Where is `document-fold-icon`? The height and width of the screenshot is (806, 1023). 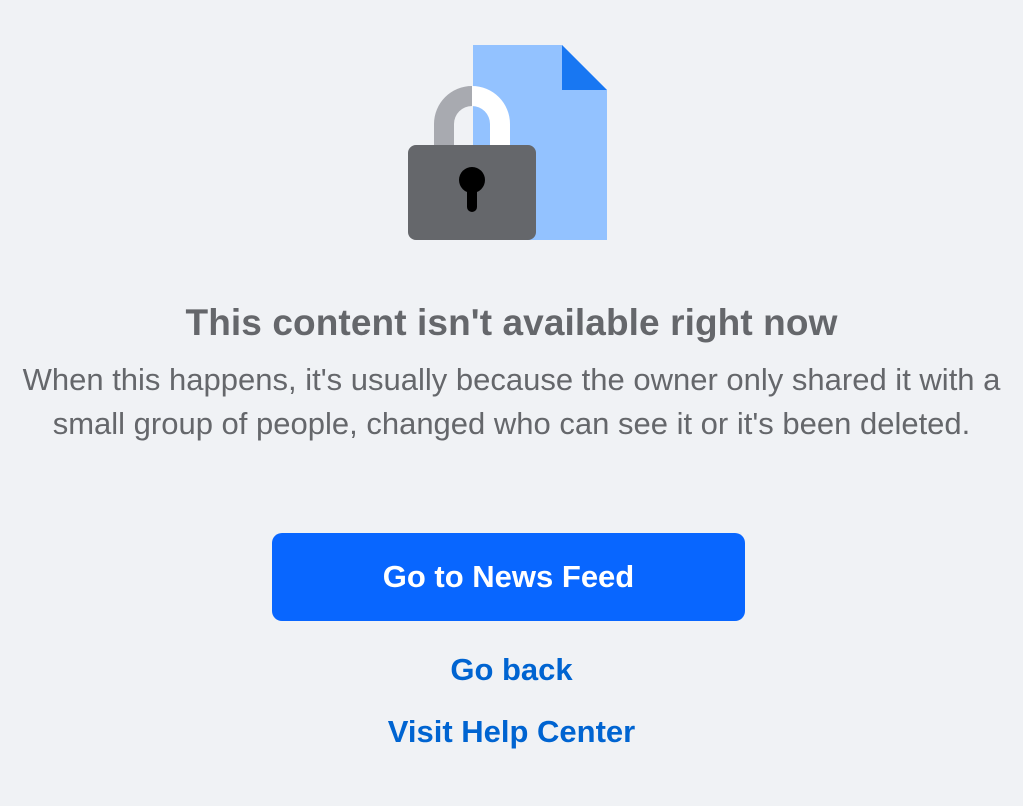 document-fold-icon is located at coordinates (584, 67).